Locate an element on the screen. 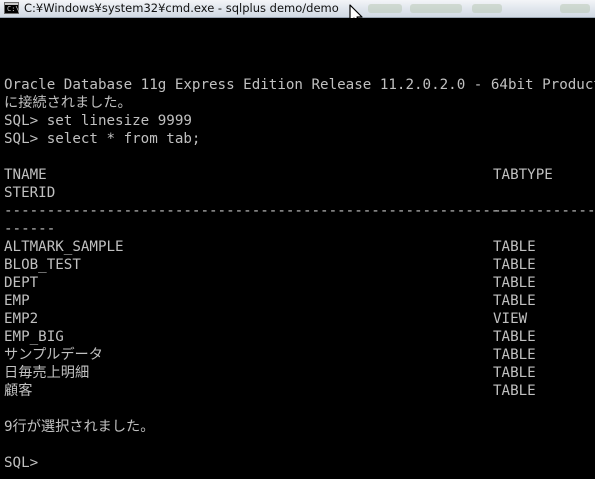 This screenshot has height=479, width=595. column-header-tname: TNAME is located at coordinates (25, 175).